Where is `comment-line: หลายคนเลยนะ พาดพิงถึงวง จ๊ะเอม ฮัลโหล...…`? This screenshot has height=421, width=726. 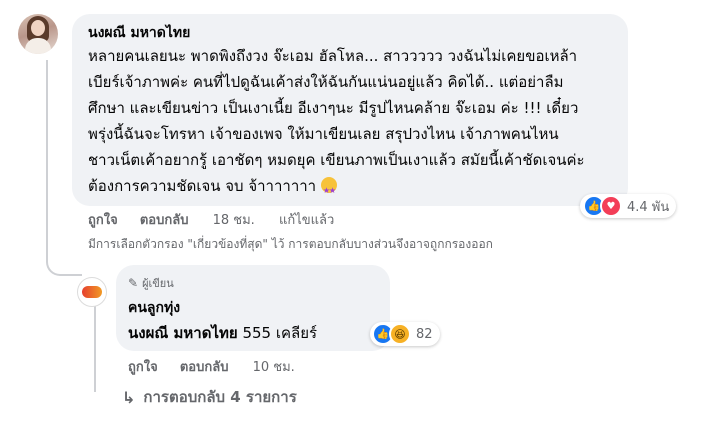
comment-line: หลายคนเลยนะ พาดพิงถึงวง จ๊ะเอม ฮัลโหล...… is located at coordinates (333, 56).